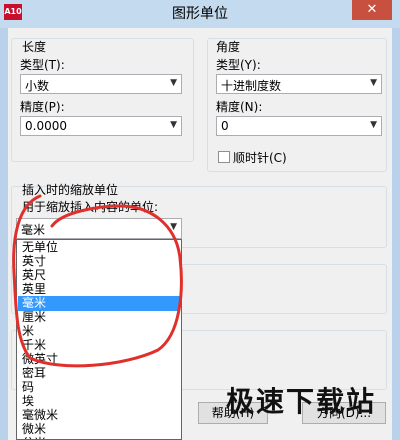 This screenshot has width=400, height=440. What do you see at coordinates (99, 261) in the screenshot?
I see `list-item: 英寸` at bounding box center [99, 261].